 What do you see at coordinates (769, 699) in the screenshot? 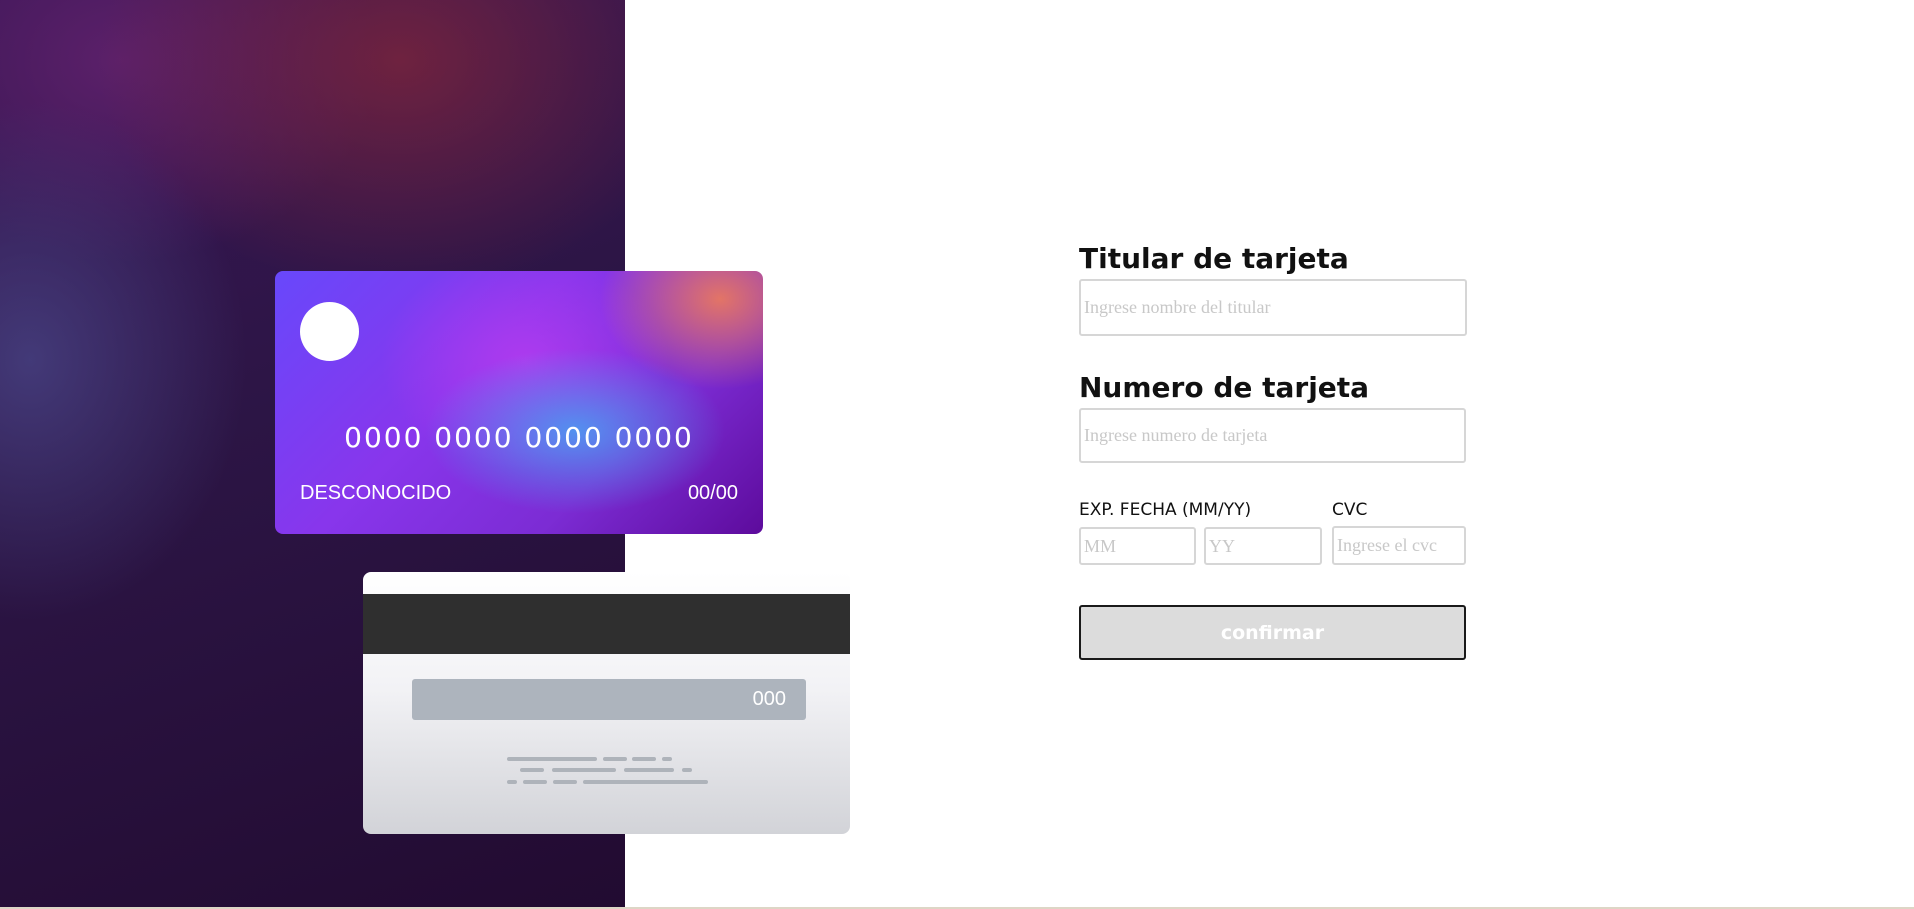
I see `card-cvc-display: 000` at bounding box center [769, 699].